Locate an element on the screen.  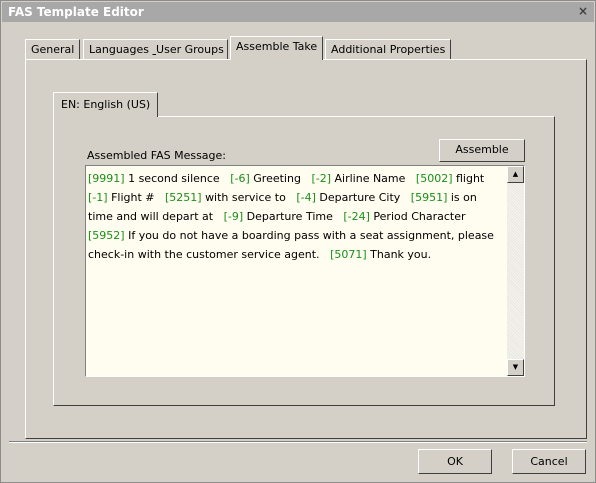
tab-additional-properties: Additional Properties is located at coordinates (388, 49).